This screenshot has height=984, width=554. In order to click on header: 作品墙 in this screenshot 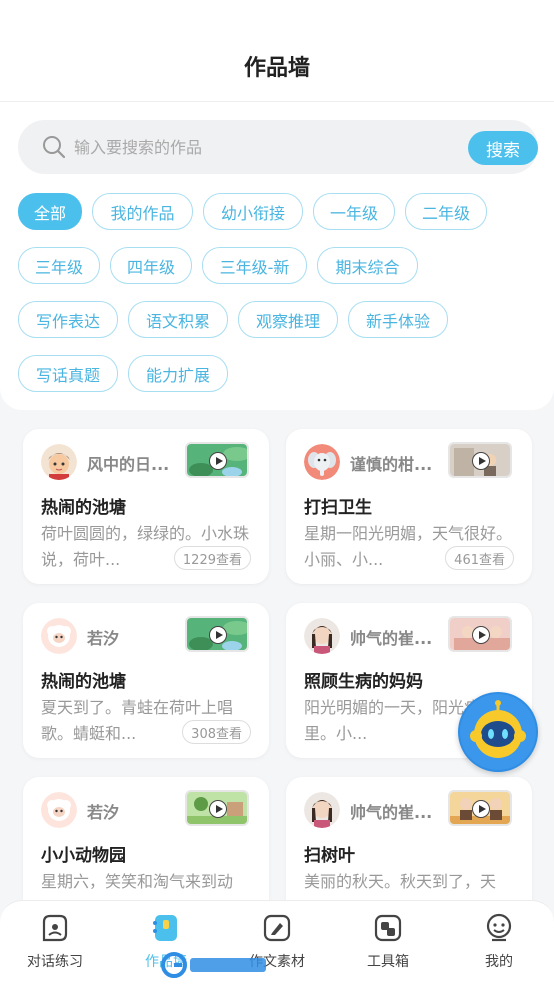, I will do `click(277, 51)`.